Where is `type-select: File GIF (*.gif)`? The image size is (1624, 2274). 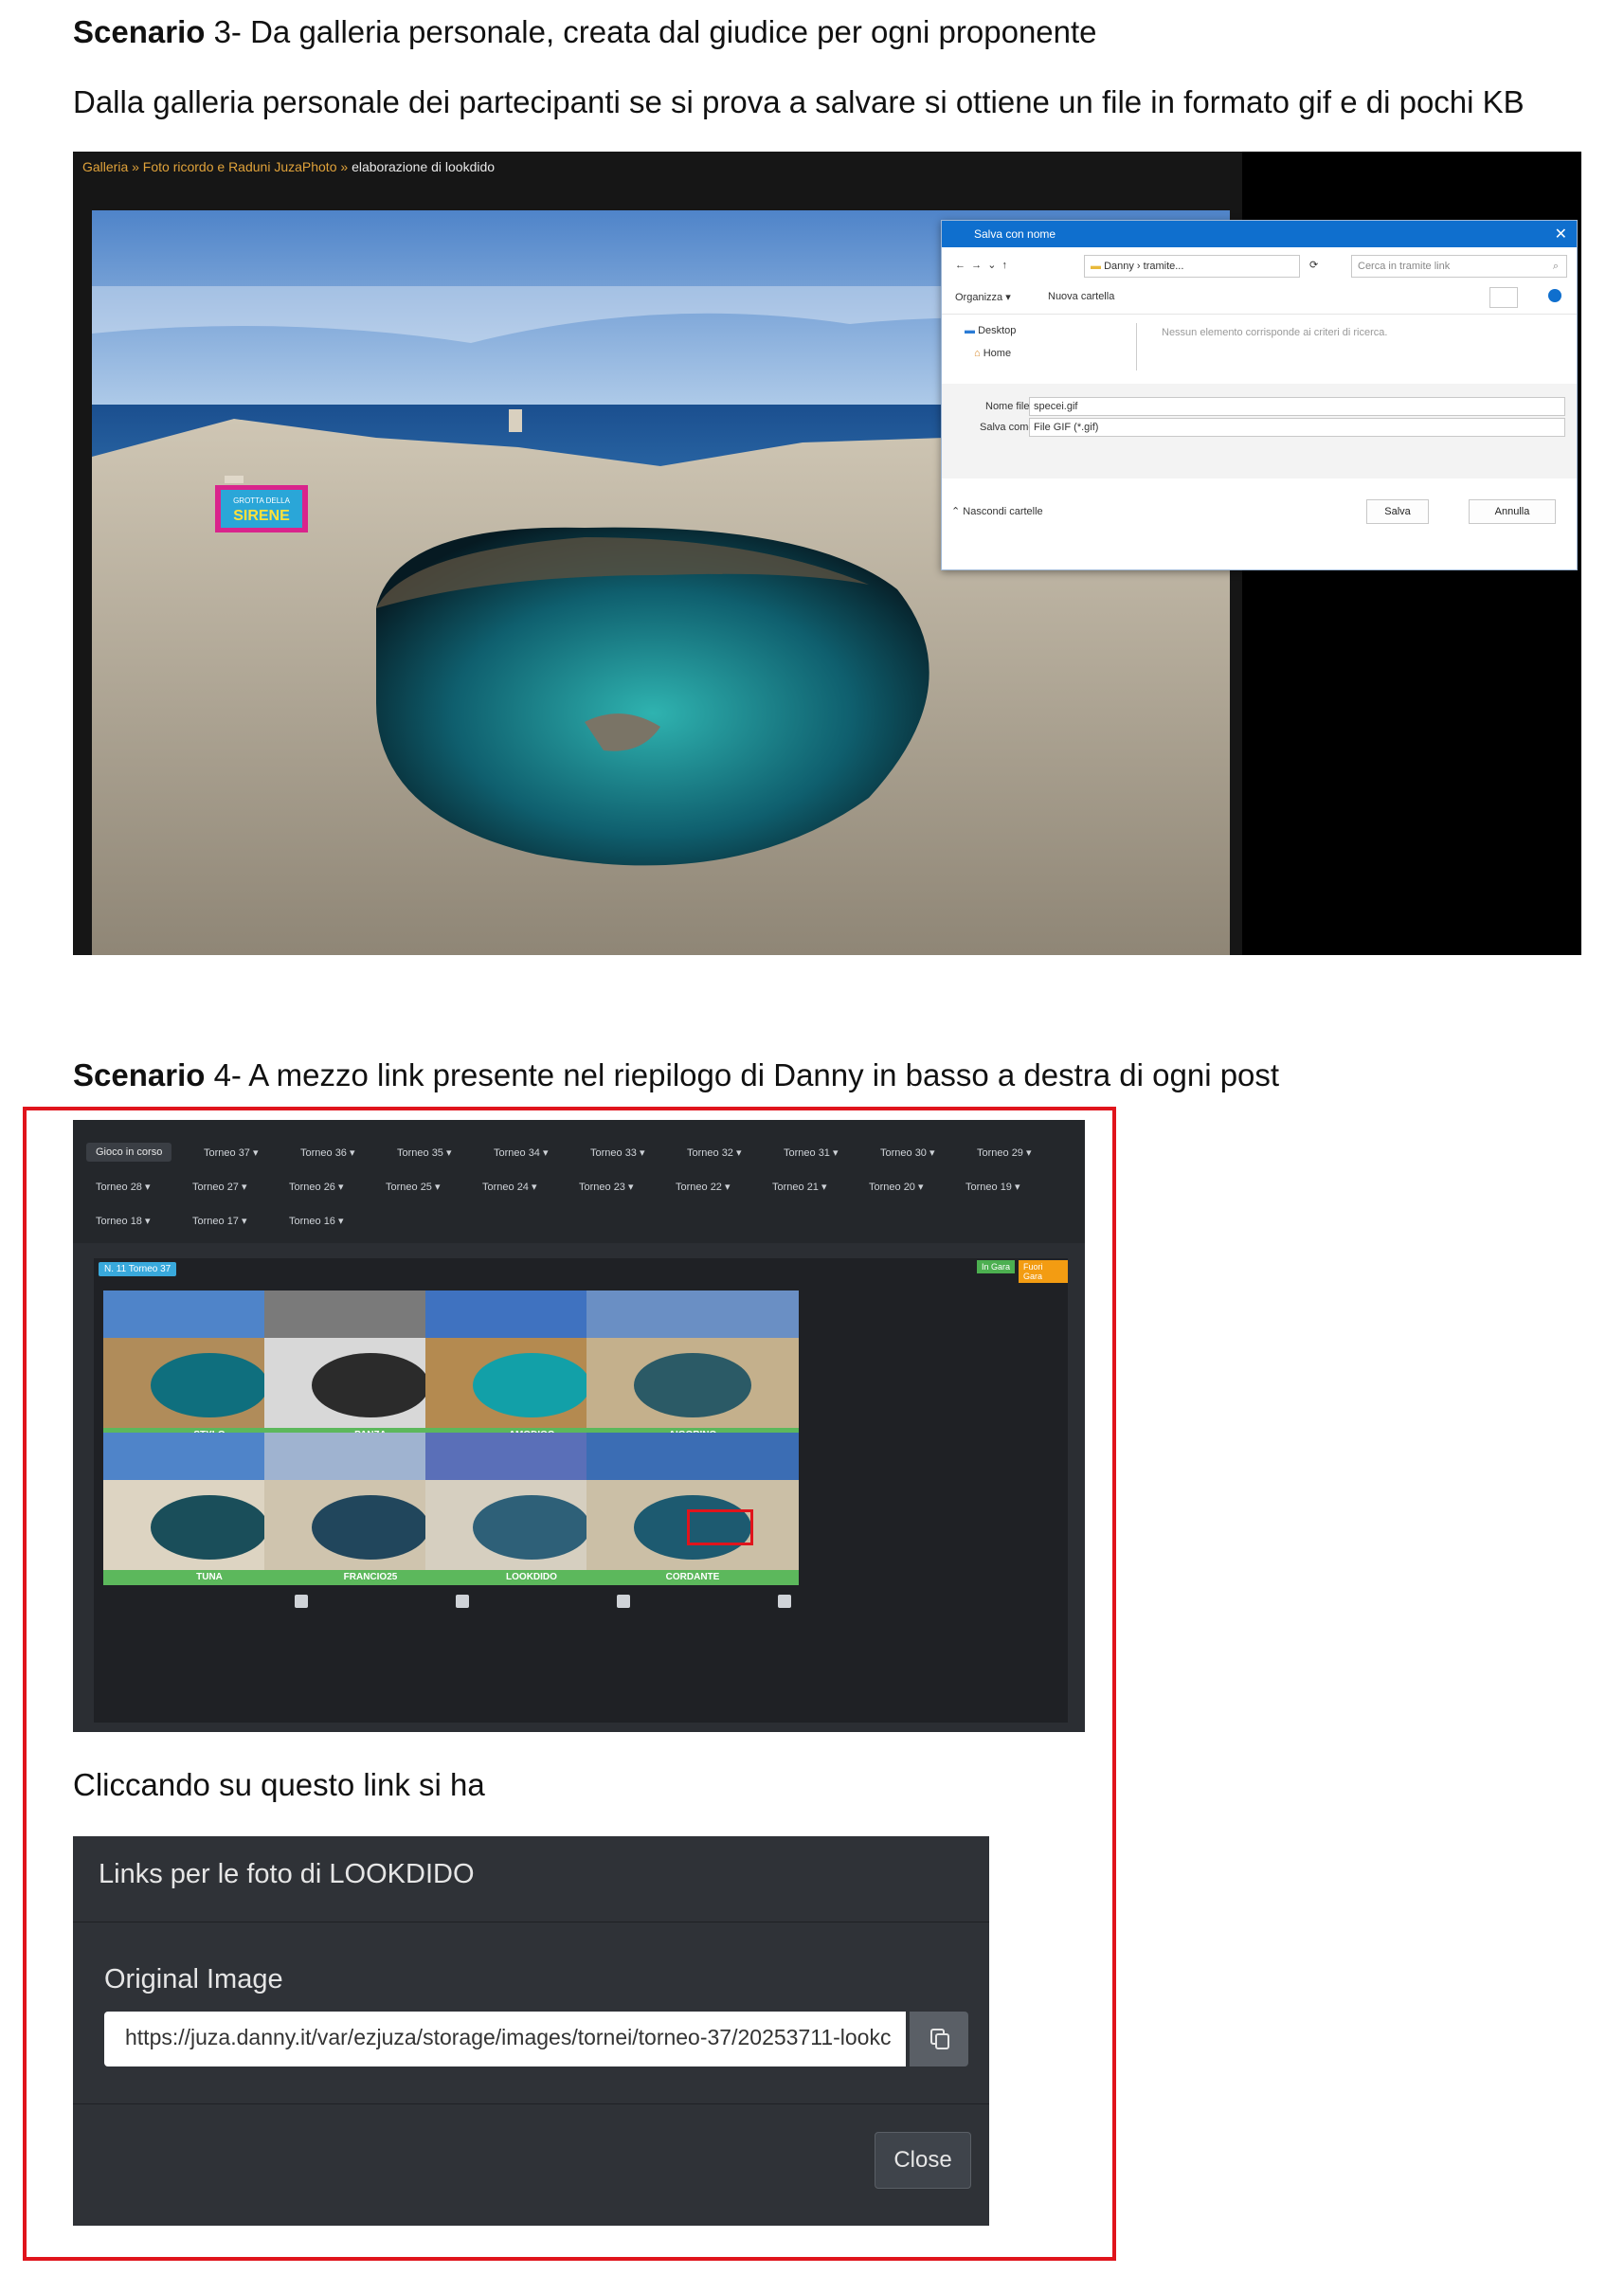 type-select: File GIF (*.gif) is located at coordinates (1297, 427).